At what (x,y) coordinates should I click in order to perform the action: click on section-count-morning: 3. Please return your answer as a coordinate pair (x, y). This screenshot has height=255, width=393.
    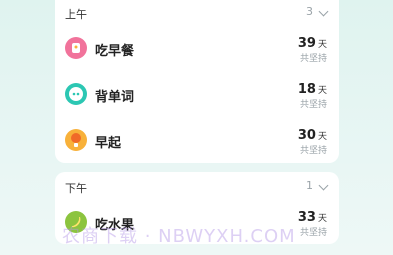
    Looking at the image, I should click on (309, 11).